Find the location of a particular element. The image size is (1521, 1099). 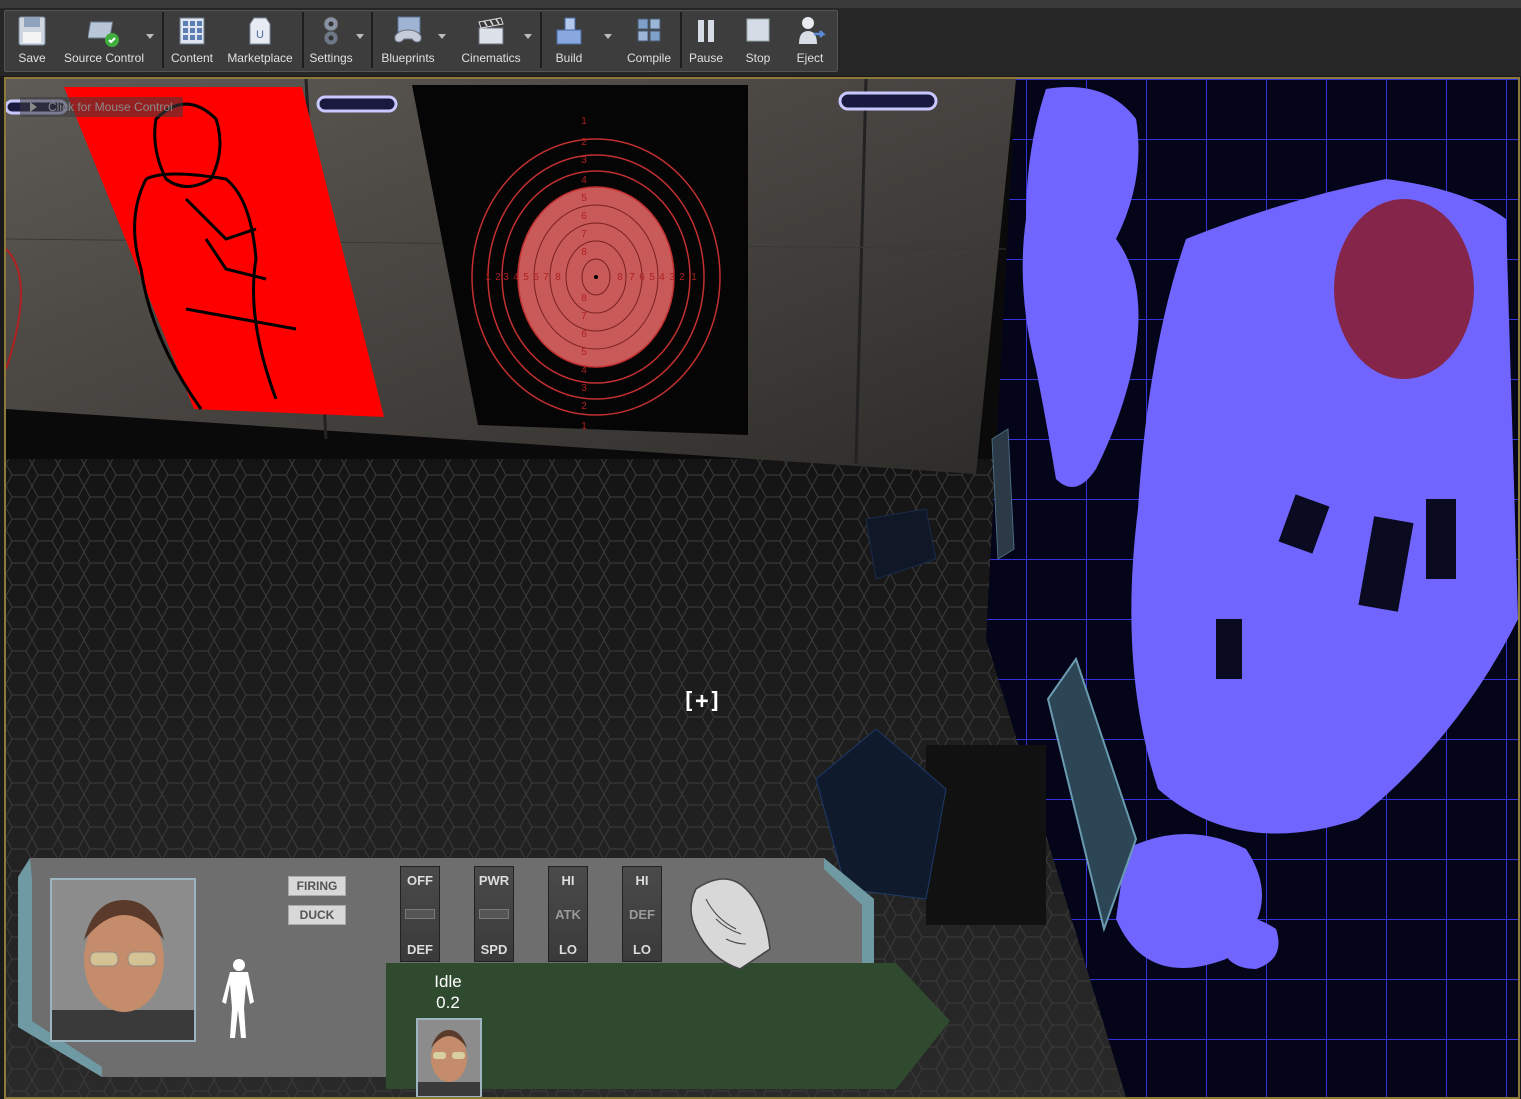

animation-value: 0.2 is located at coordinates (448, 1002).